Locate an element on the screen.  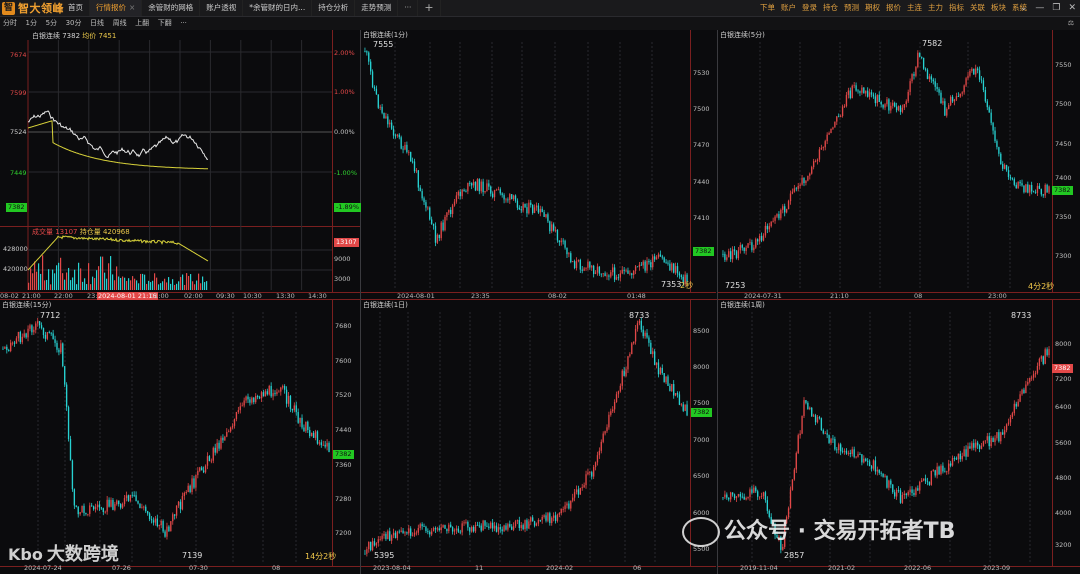
tick: 4000 is located at coordinates (1063, 513).